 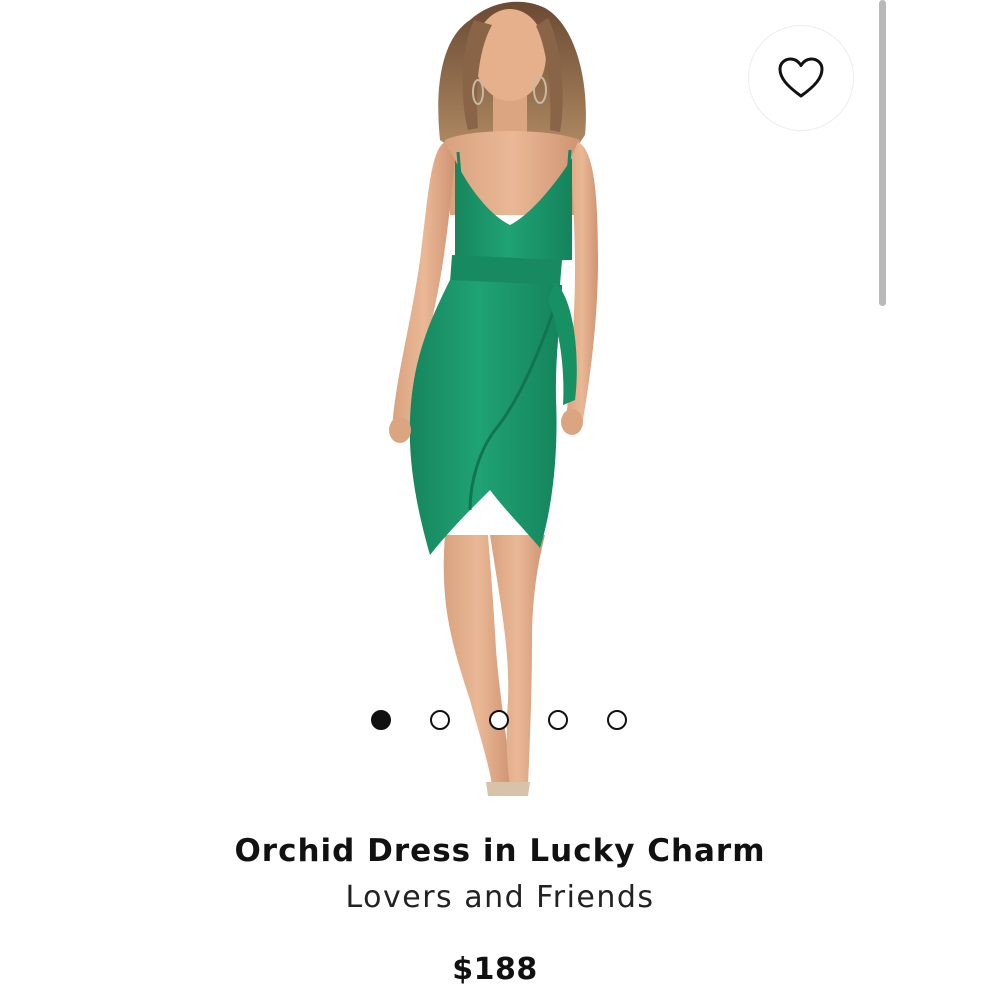 What do you see at coordinates (500, 851) in the screenshot?
I see `product-title: Orchid Dress in Lucky Charm` at bounding box center [500, 851].